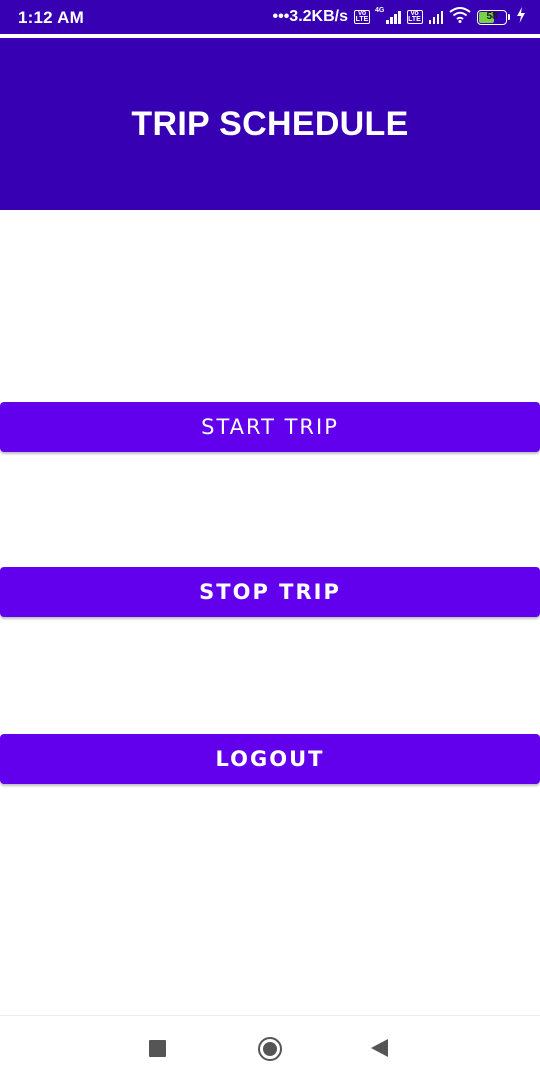 The height and width of the screenshot is (1081, 540). I want to click on status-icons: •••3.2KB/s Vo LTE 4G Vo LTE 58, so click(400, 17).